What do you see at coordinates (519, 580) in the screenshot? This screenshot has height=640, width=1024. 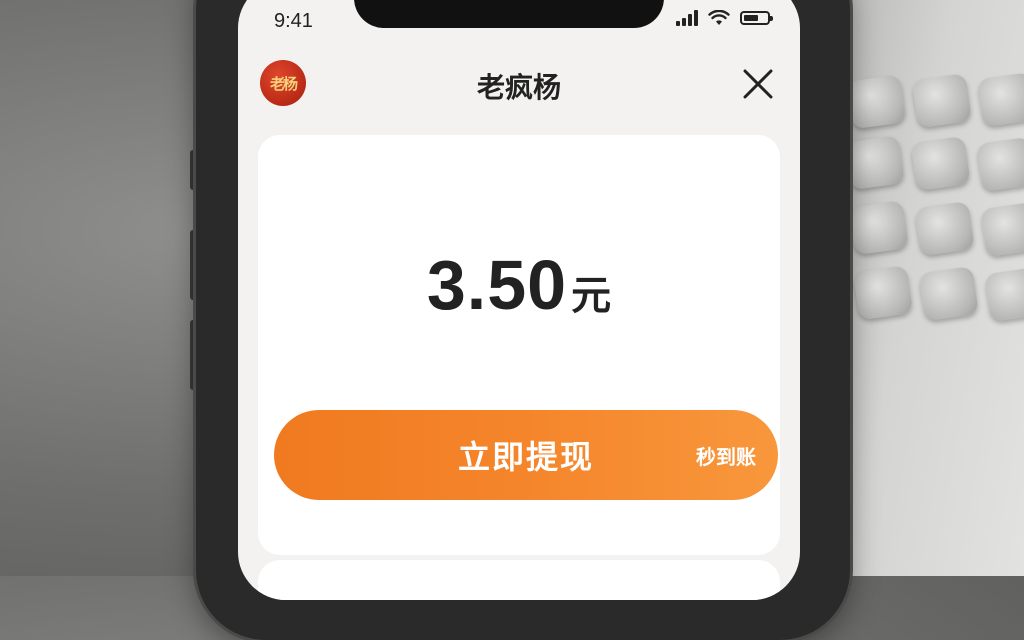 I see `secondary-card` at bounding box center [519, 580].